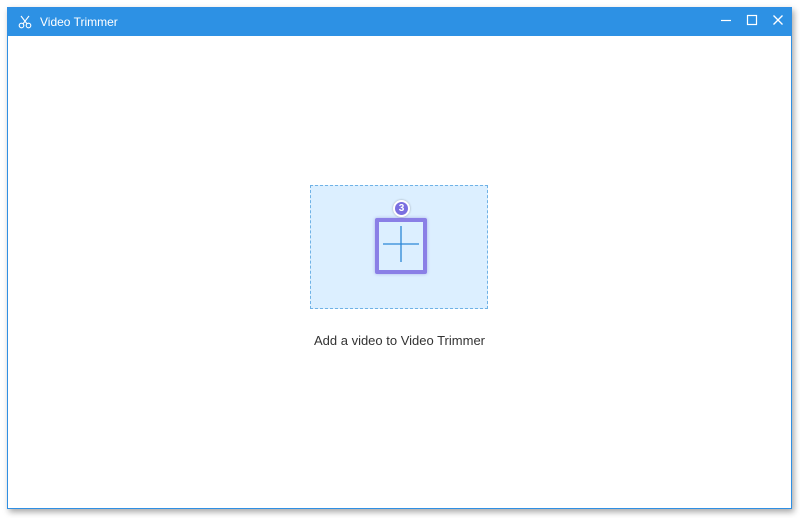 Image resolution: width=800 pixels, height=518 pixels. I want to click on plus-icon, so click(401, 246).